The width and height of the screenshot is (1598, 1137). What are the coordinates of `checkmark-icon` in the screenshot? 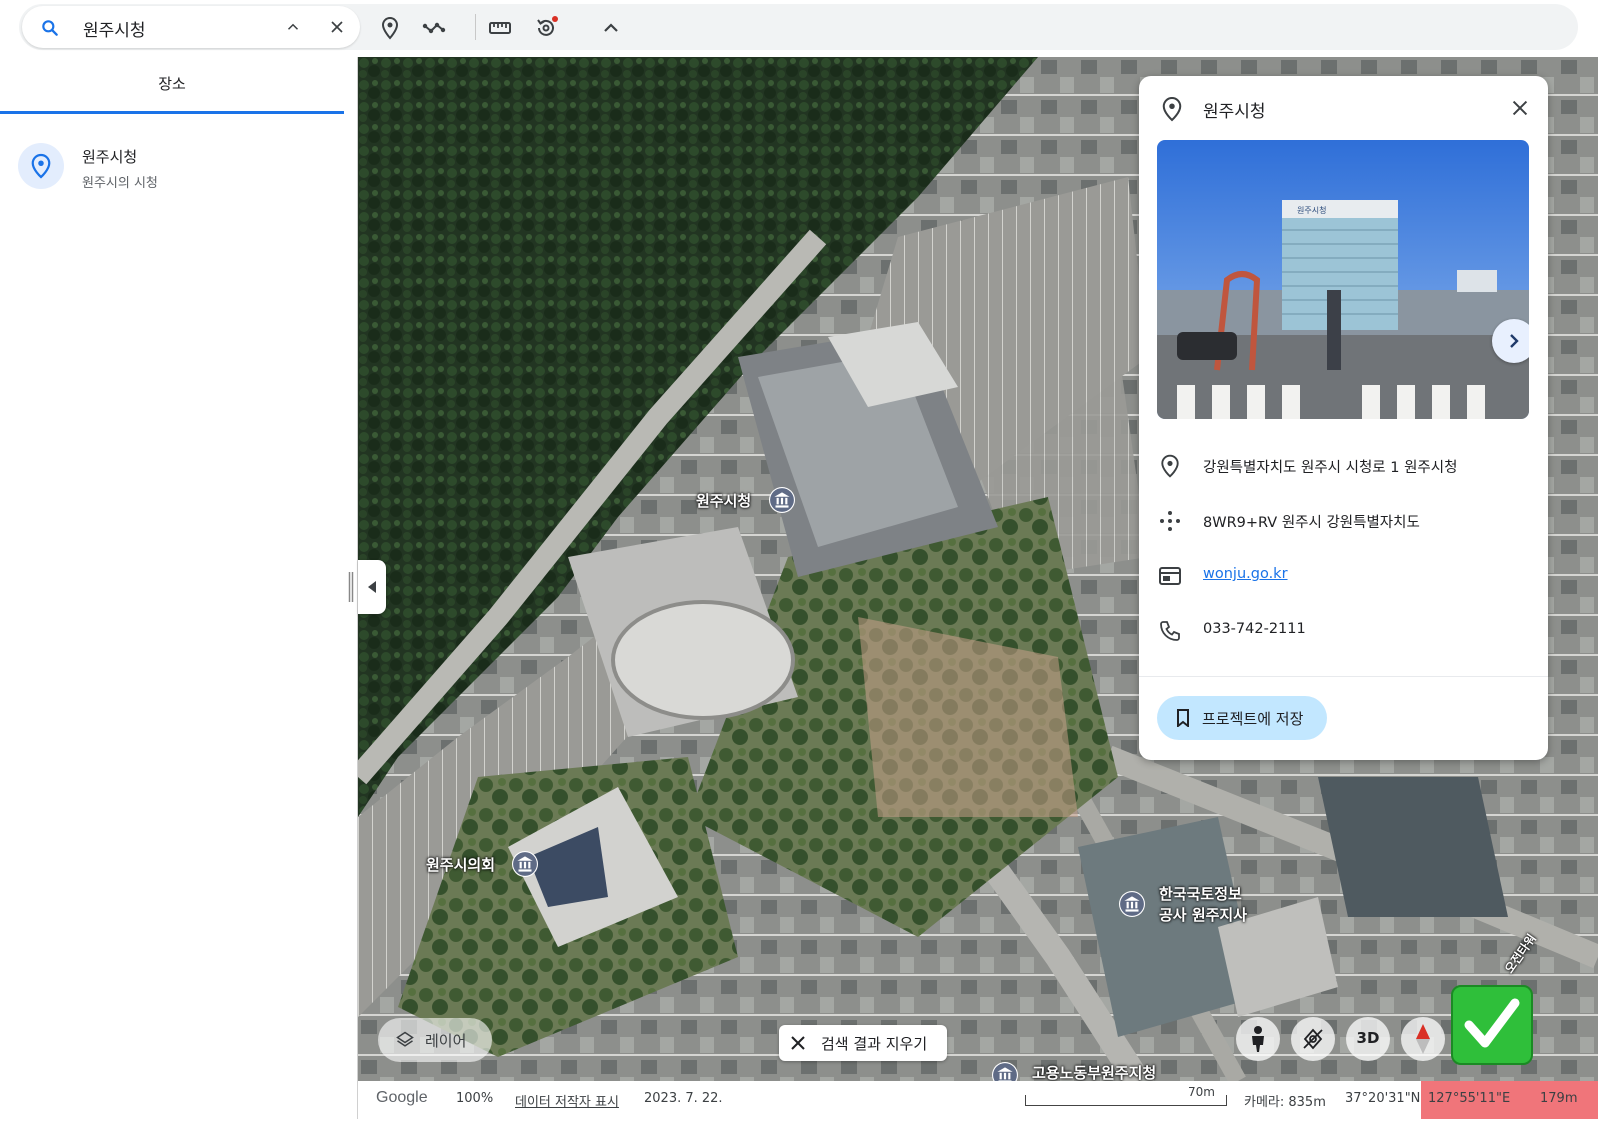 It's located at (1492, 1025).